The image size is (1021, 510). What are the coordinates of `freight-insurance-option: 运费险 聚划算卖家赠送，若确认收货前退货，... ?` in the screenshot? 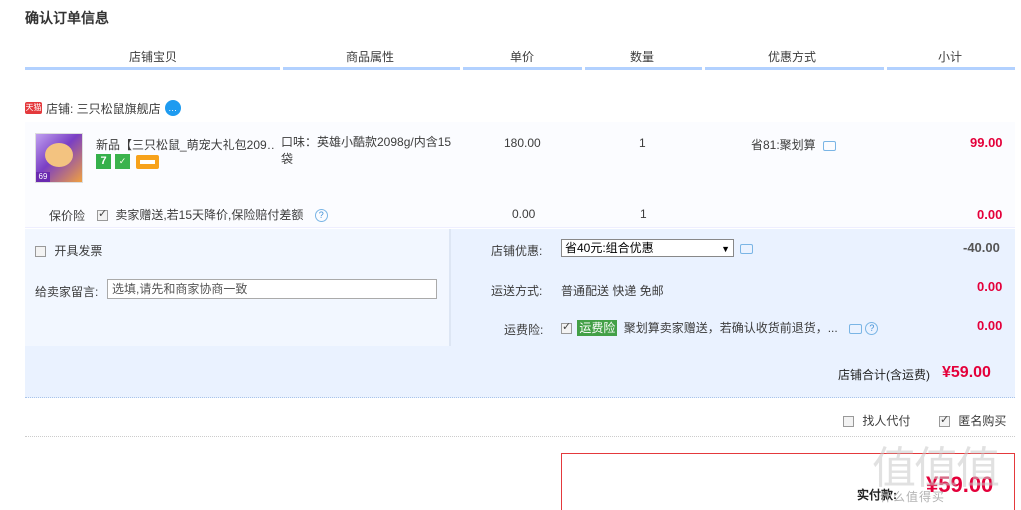 It's located at (720, 327).